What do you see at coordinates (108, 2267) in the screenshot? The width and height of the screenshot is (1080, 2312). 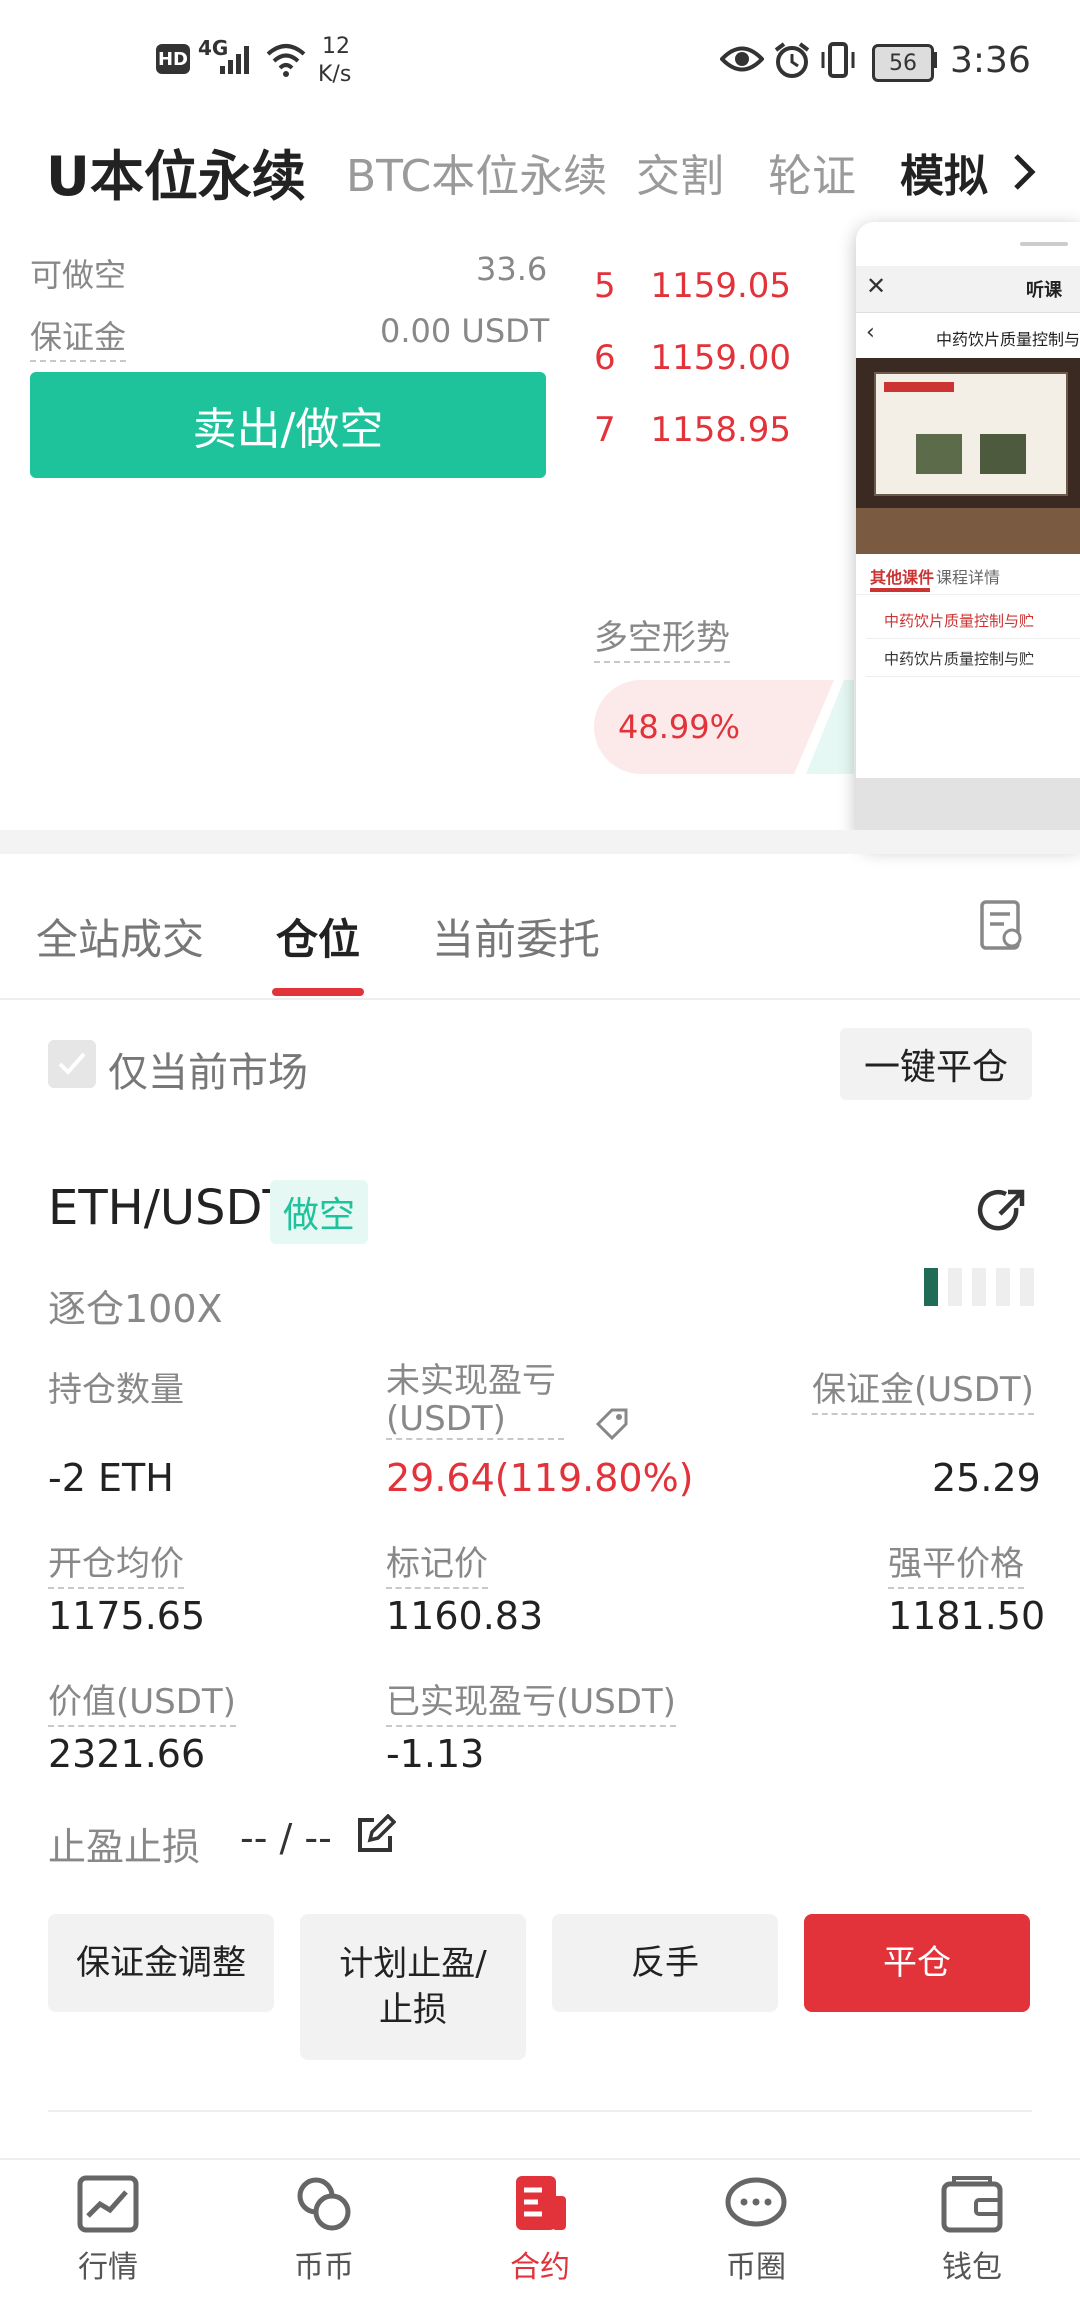 I see `nav-label: 行情` at bounding box center [108, 2267].